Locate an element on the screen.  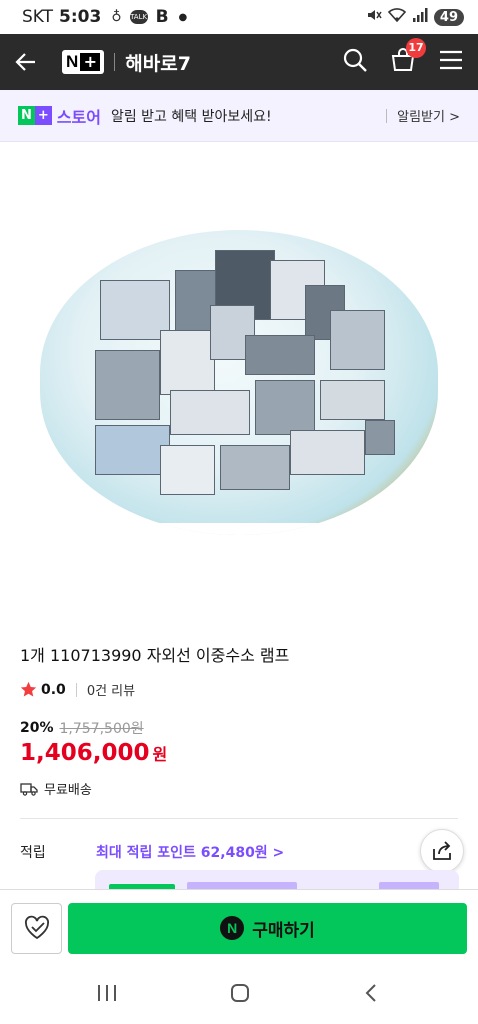
search-icon is located at coordinates (355, 60).